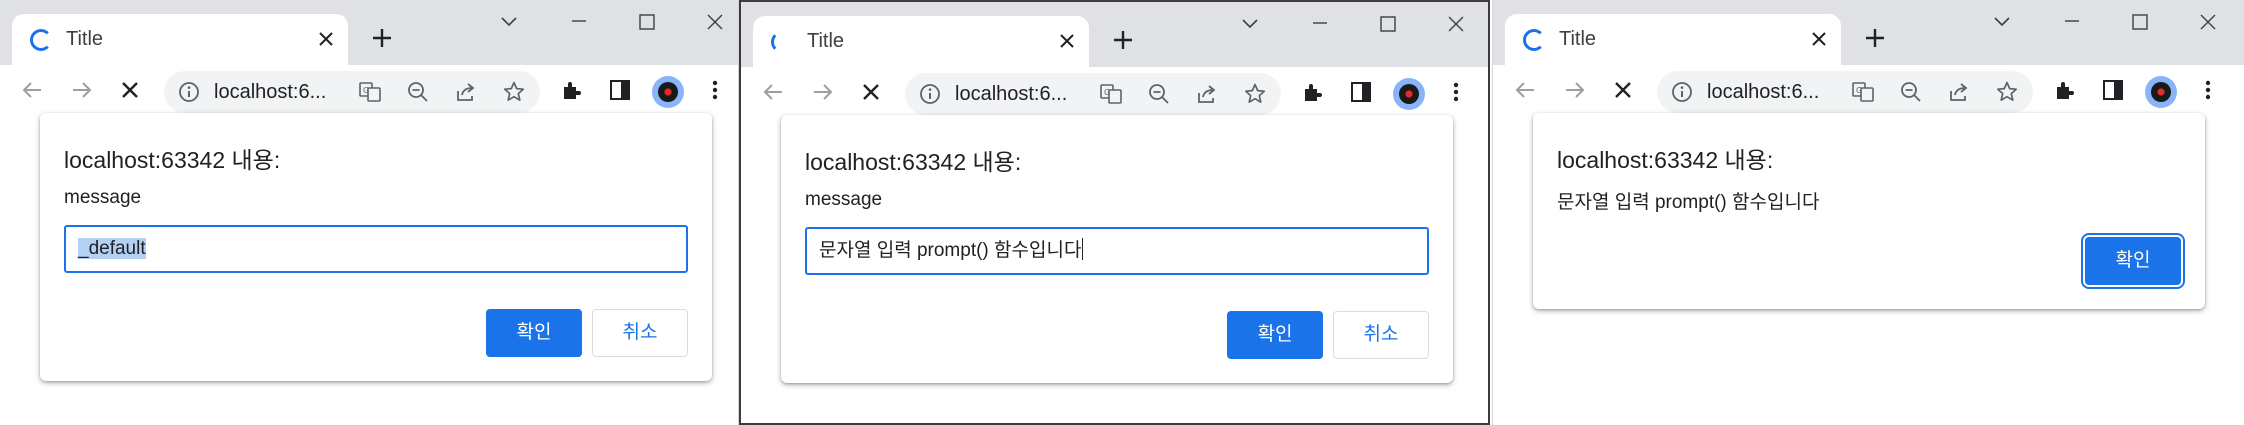  Describe the element at coordinates (103, 197) in the screenshot. I see `dialog-message: message` at that location.